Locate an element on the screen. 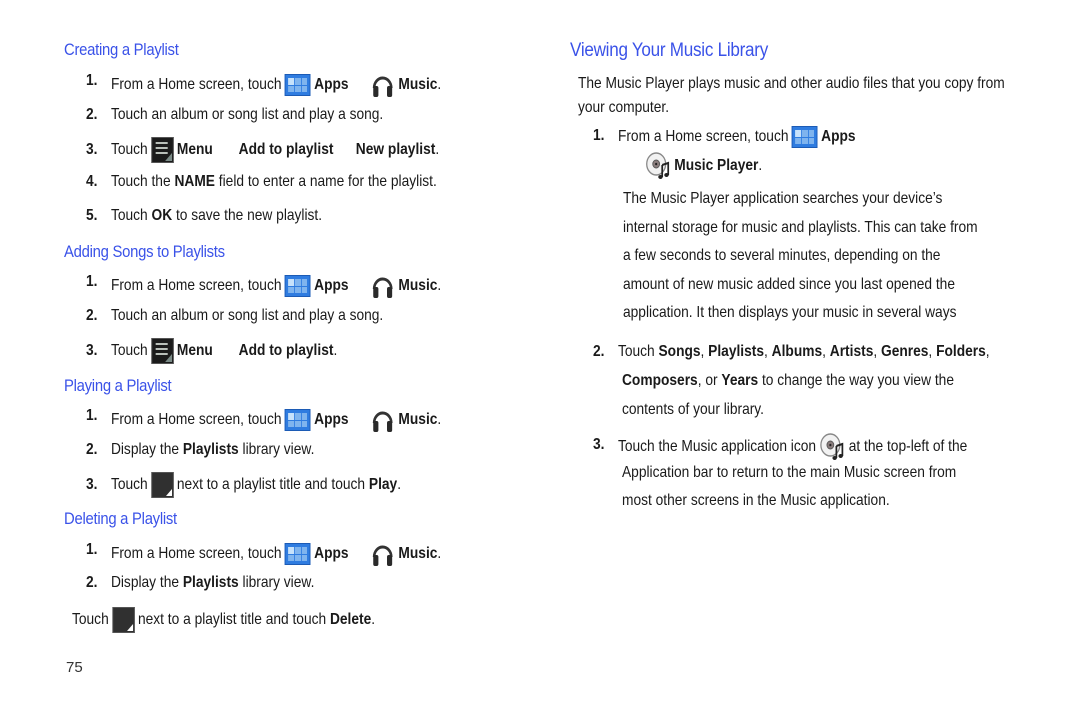 The height and width of the screenshot is (720, 1080). section-title-viewing-library: Viewing Your Music Library is located at coordinates (669, 50).